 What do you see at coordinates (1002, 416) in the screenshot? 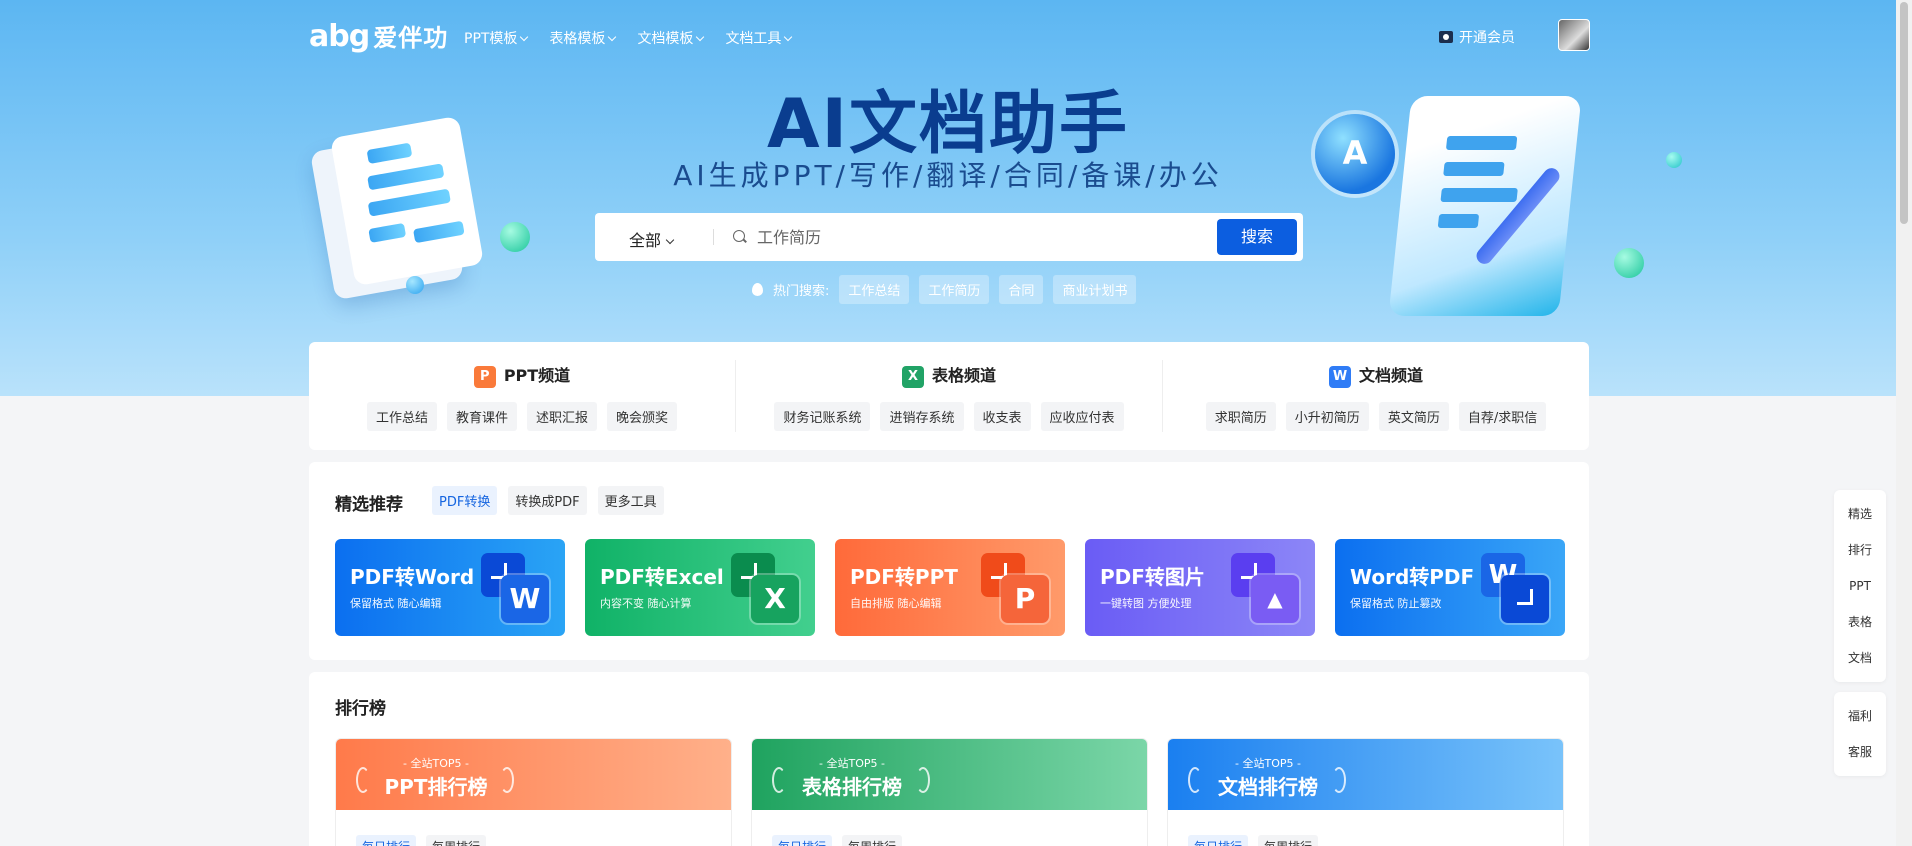
I see `channel-tag: 收支表` at bounding box center [1002, 416].